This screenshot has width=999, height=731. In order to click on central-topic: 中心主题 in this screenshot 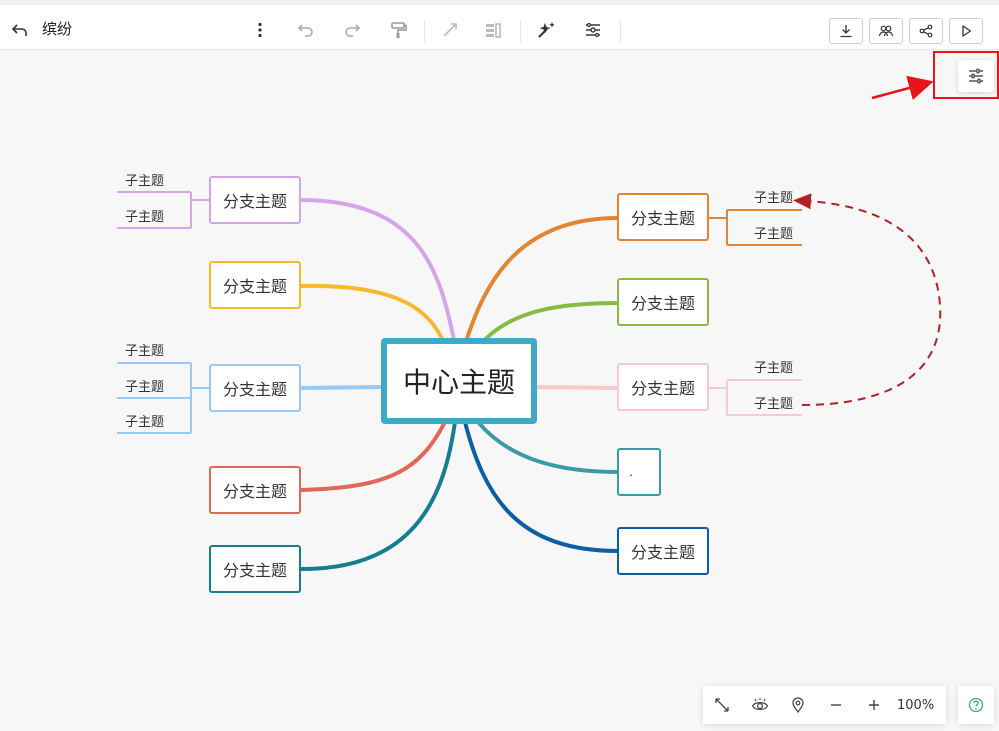, I will do `click(459, 381)`.